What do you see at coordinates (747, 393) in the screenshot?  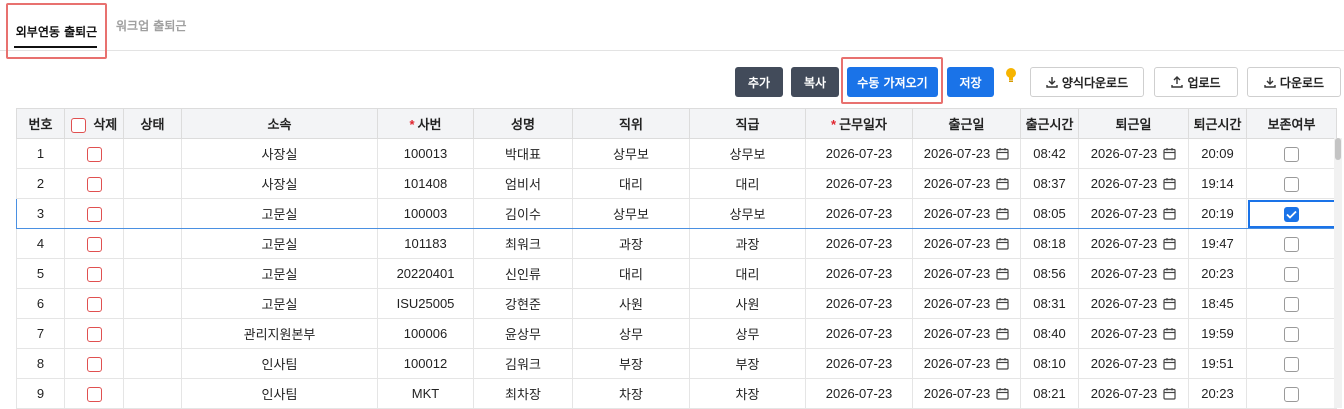 I see `cell-grade: 차장` at bounding box center [747, 393].